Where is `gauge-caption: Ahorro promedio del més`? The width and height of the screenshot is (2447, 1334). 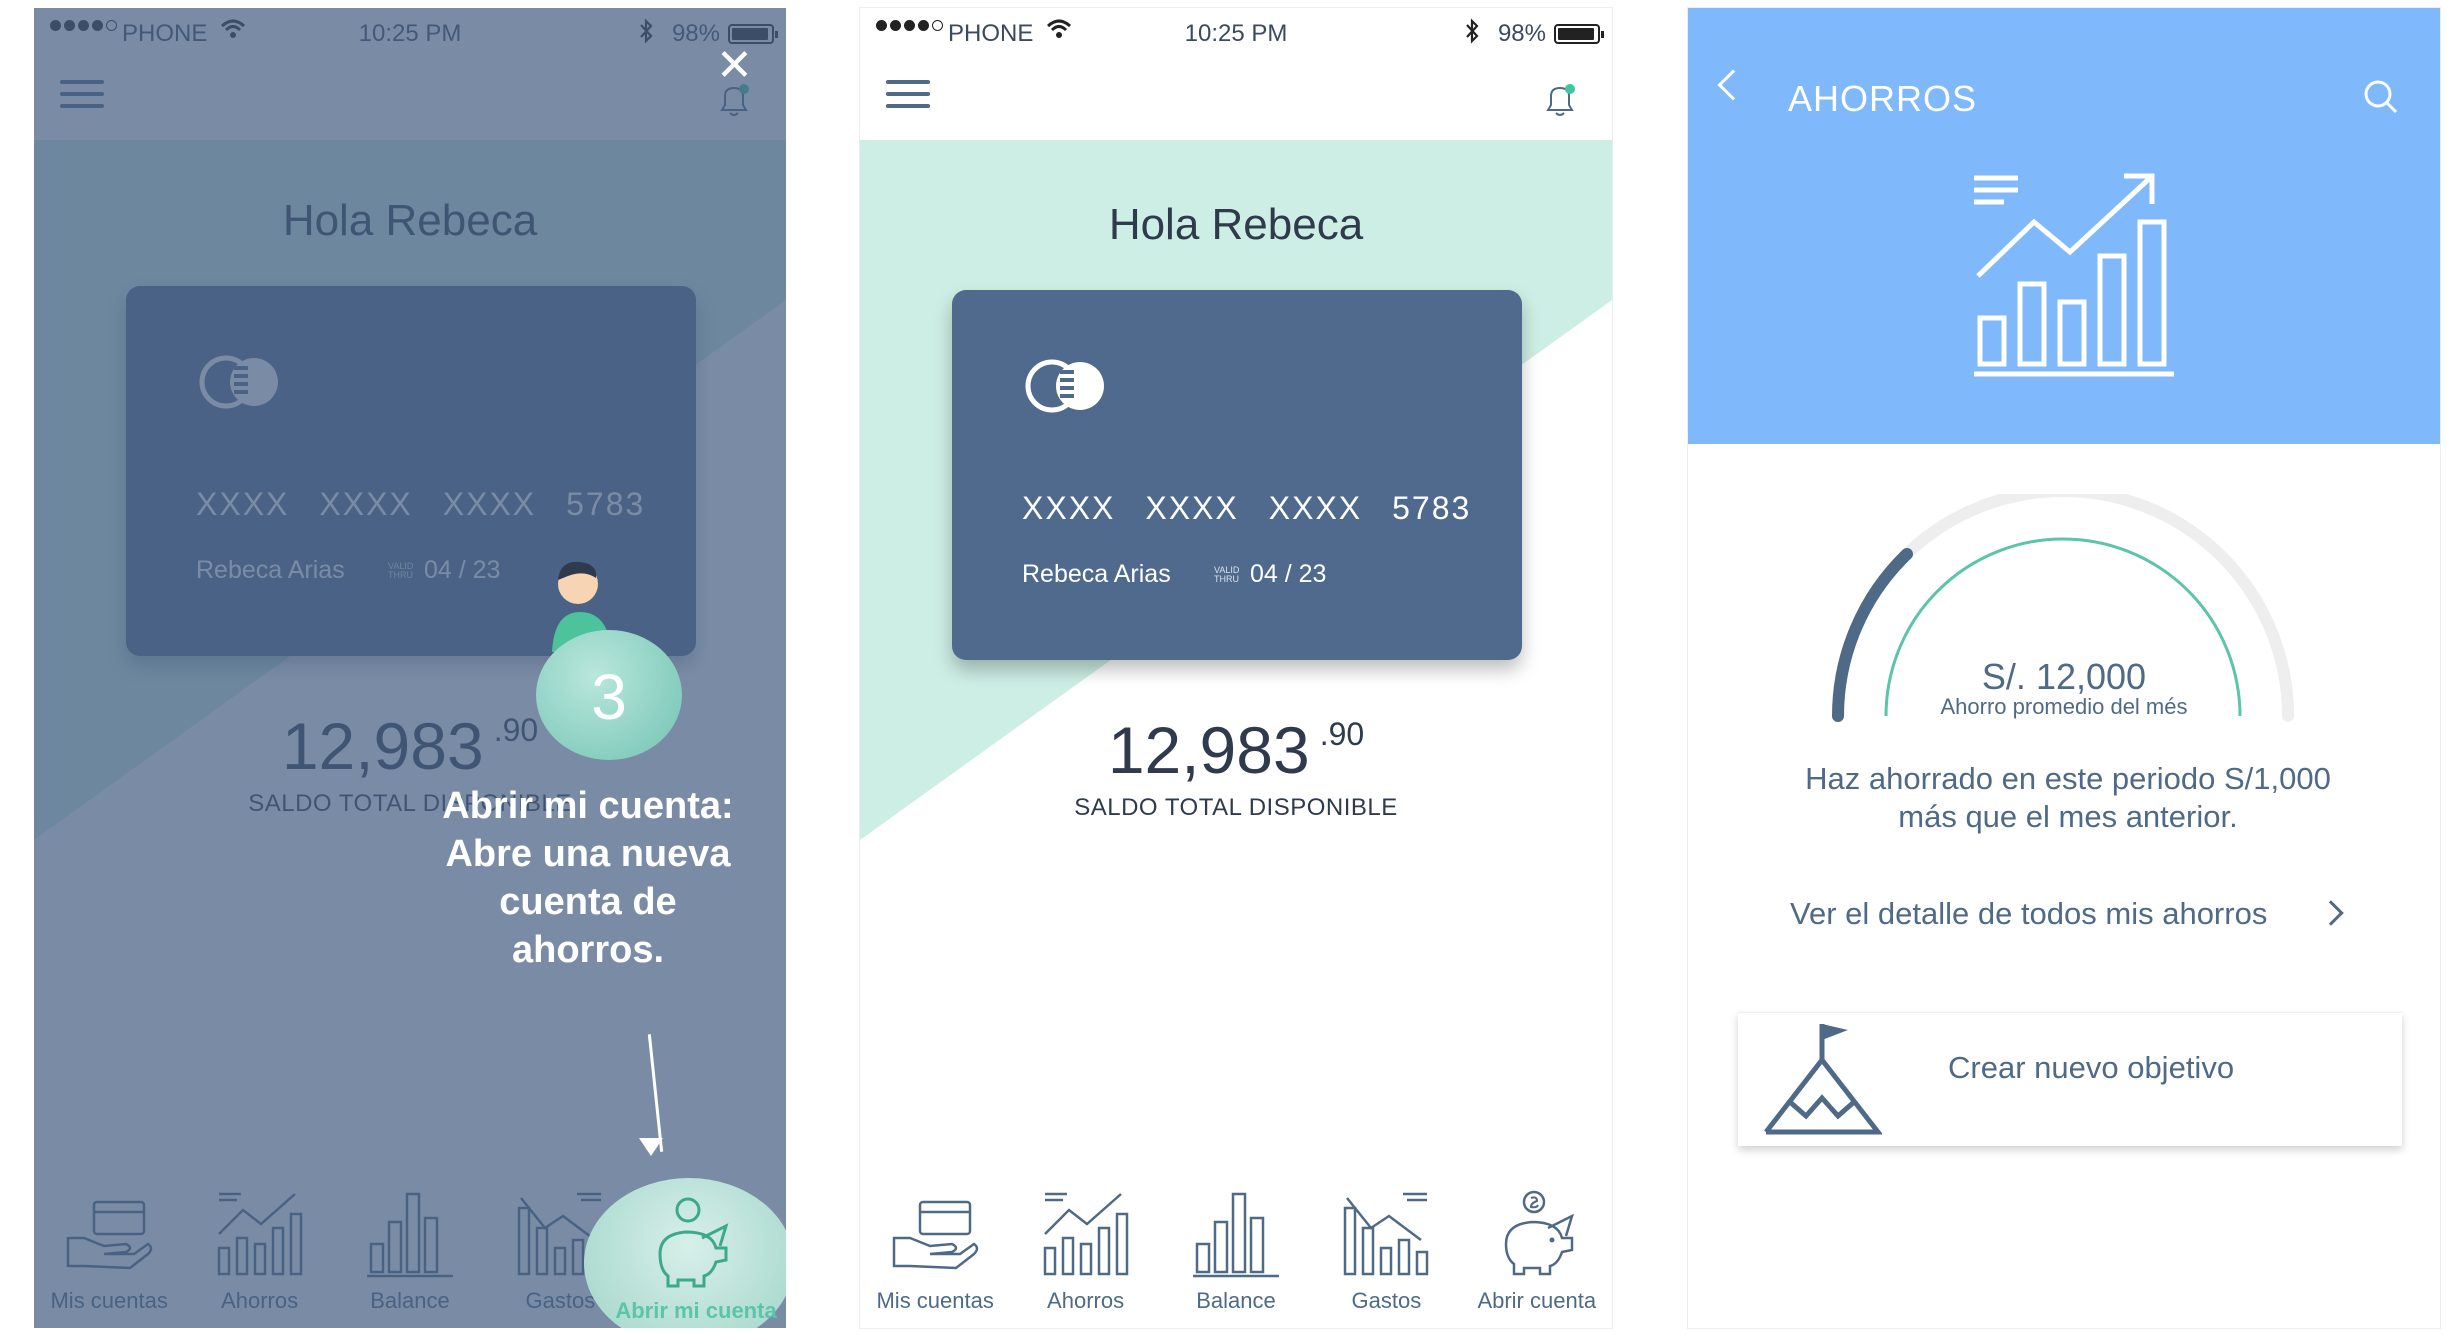 gauge-caption: Ahorro promedio del més is located at coordinates (2064, 706).